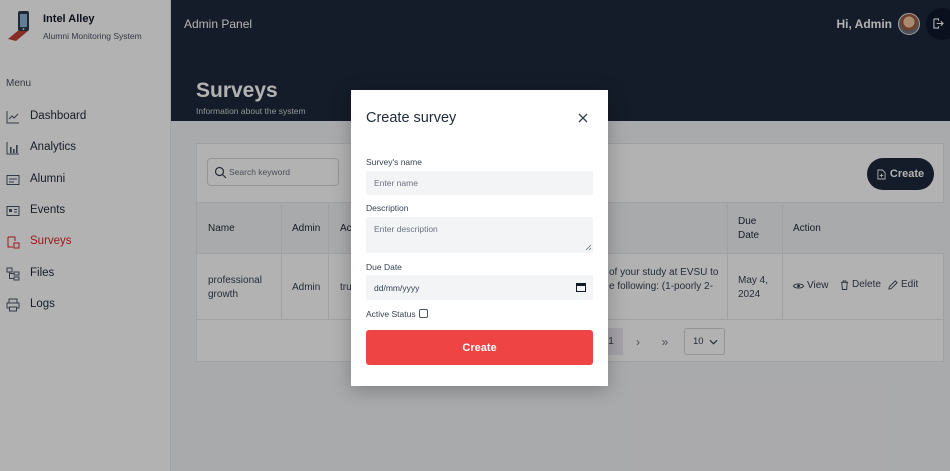 The width and height of the screenshot is (950, 471). Describe the element at coordinates (583, 118) in the screenshot. I see `close-icon` at that location.